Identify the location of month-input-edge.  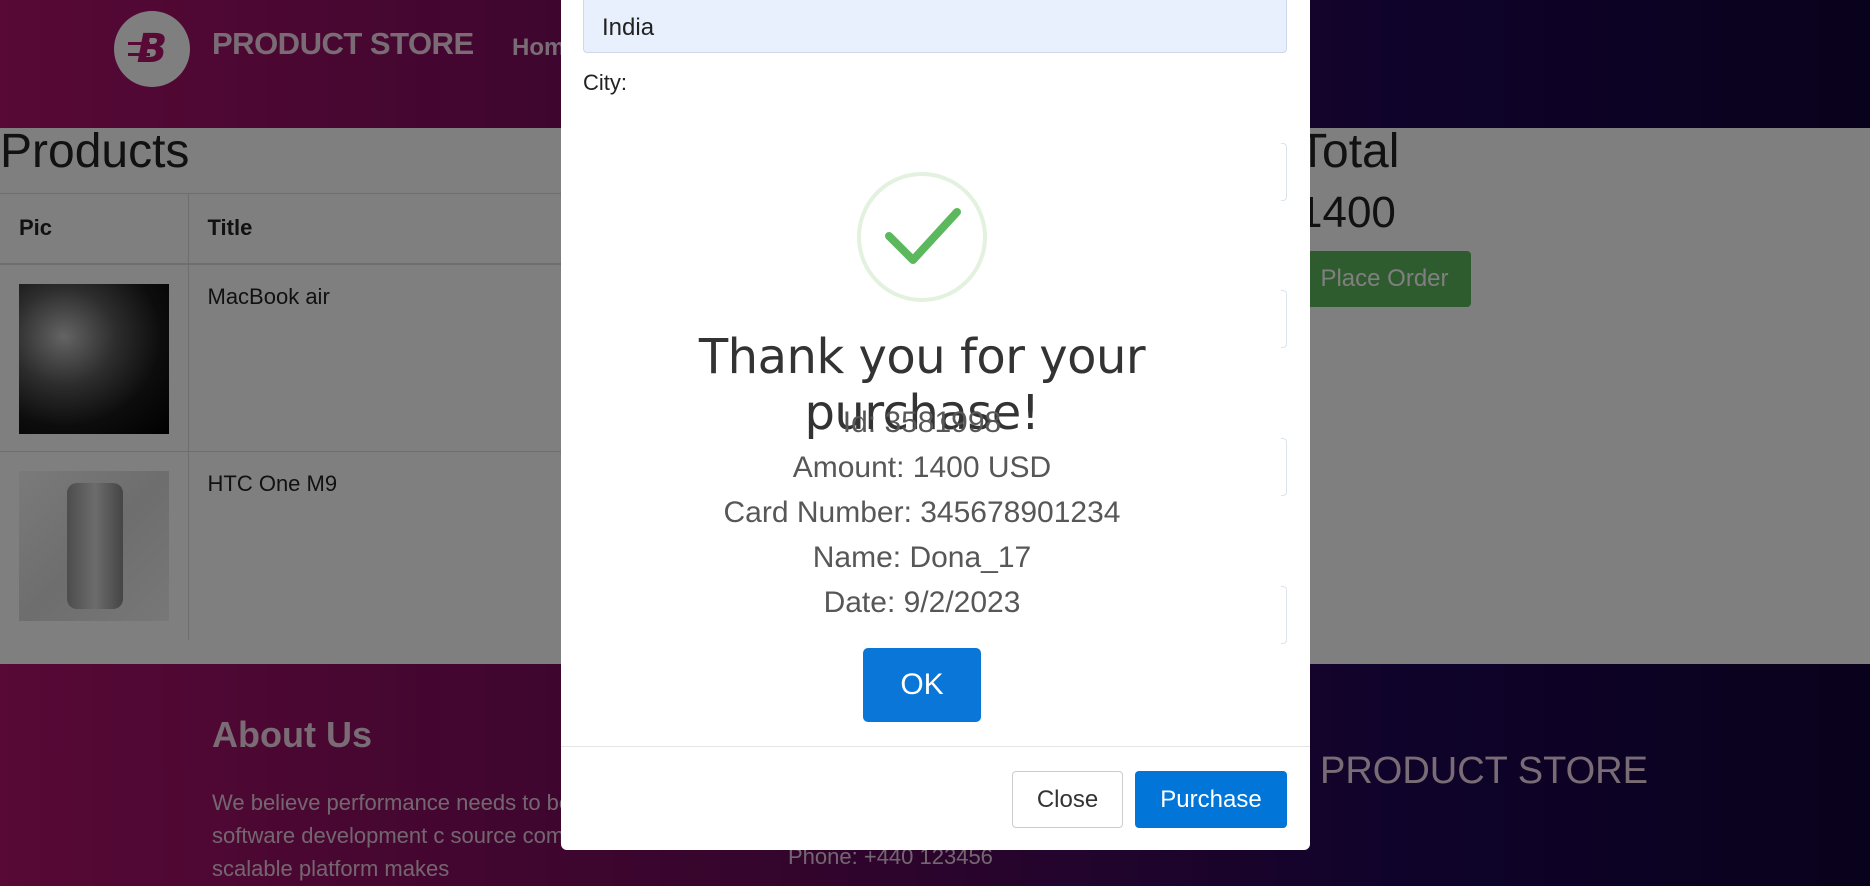
(1284, 467).